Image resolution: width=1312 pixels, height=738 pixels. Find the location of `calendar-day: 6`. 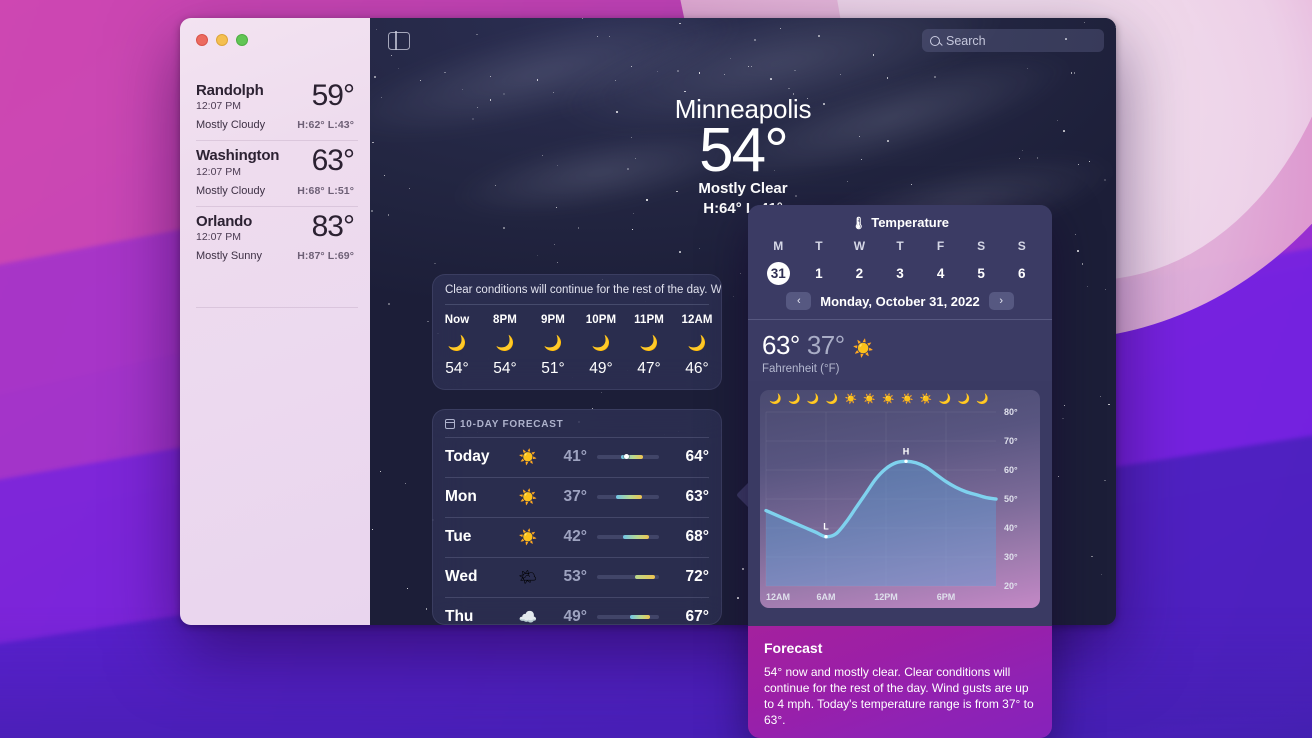

calendar-day: 6 is located at coordinates (1021, 273).